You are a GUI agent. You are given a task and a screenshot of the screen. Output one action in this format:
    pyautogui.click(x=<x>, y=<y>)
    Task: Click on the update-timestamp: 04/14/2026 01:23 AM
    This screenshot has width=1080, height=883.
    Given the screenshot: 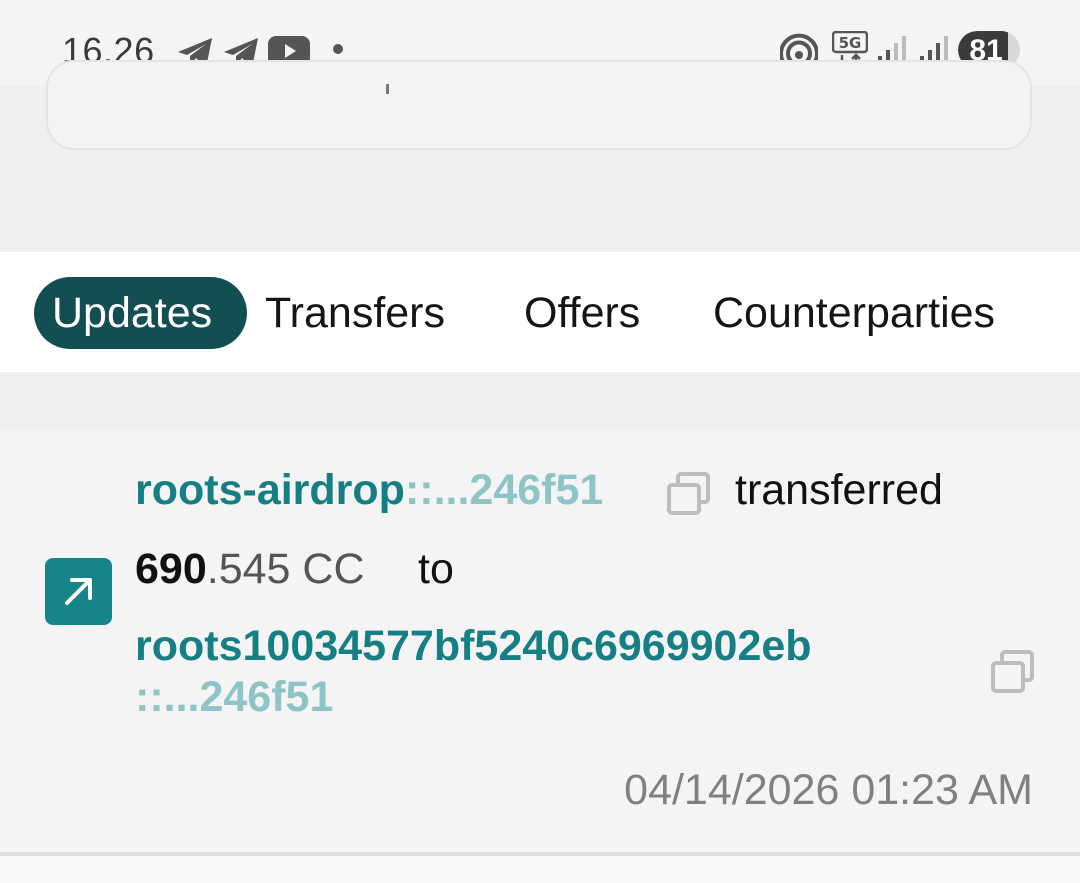 What is the action you would take?
    pyautogui.click(x=828, y=790)
    